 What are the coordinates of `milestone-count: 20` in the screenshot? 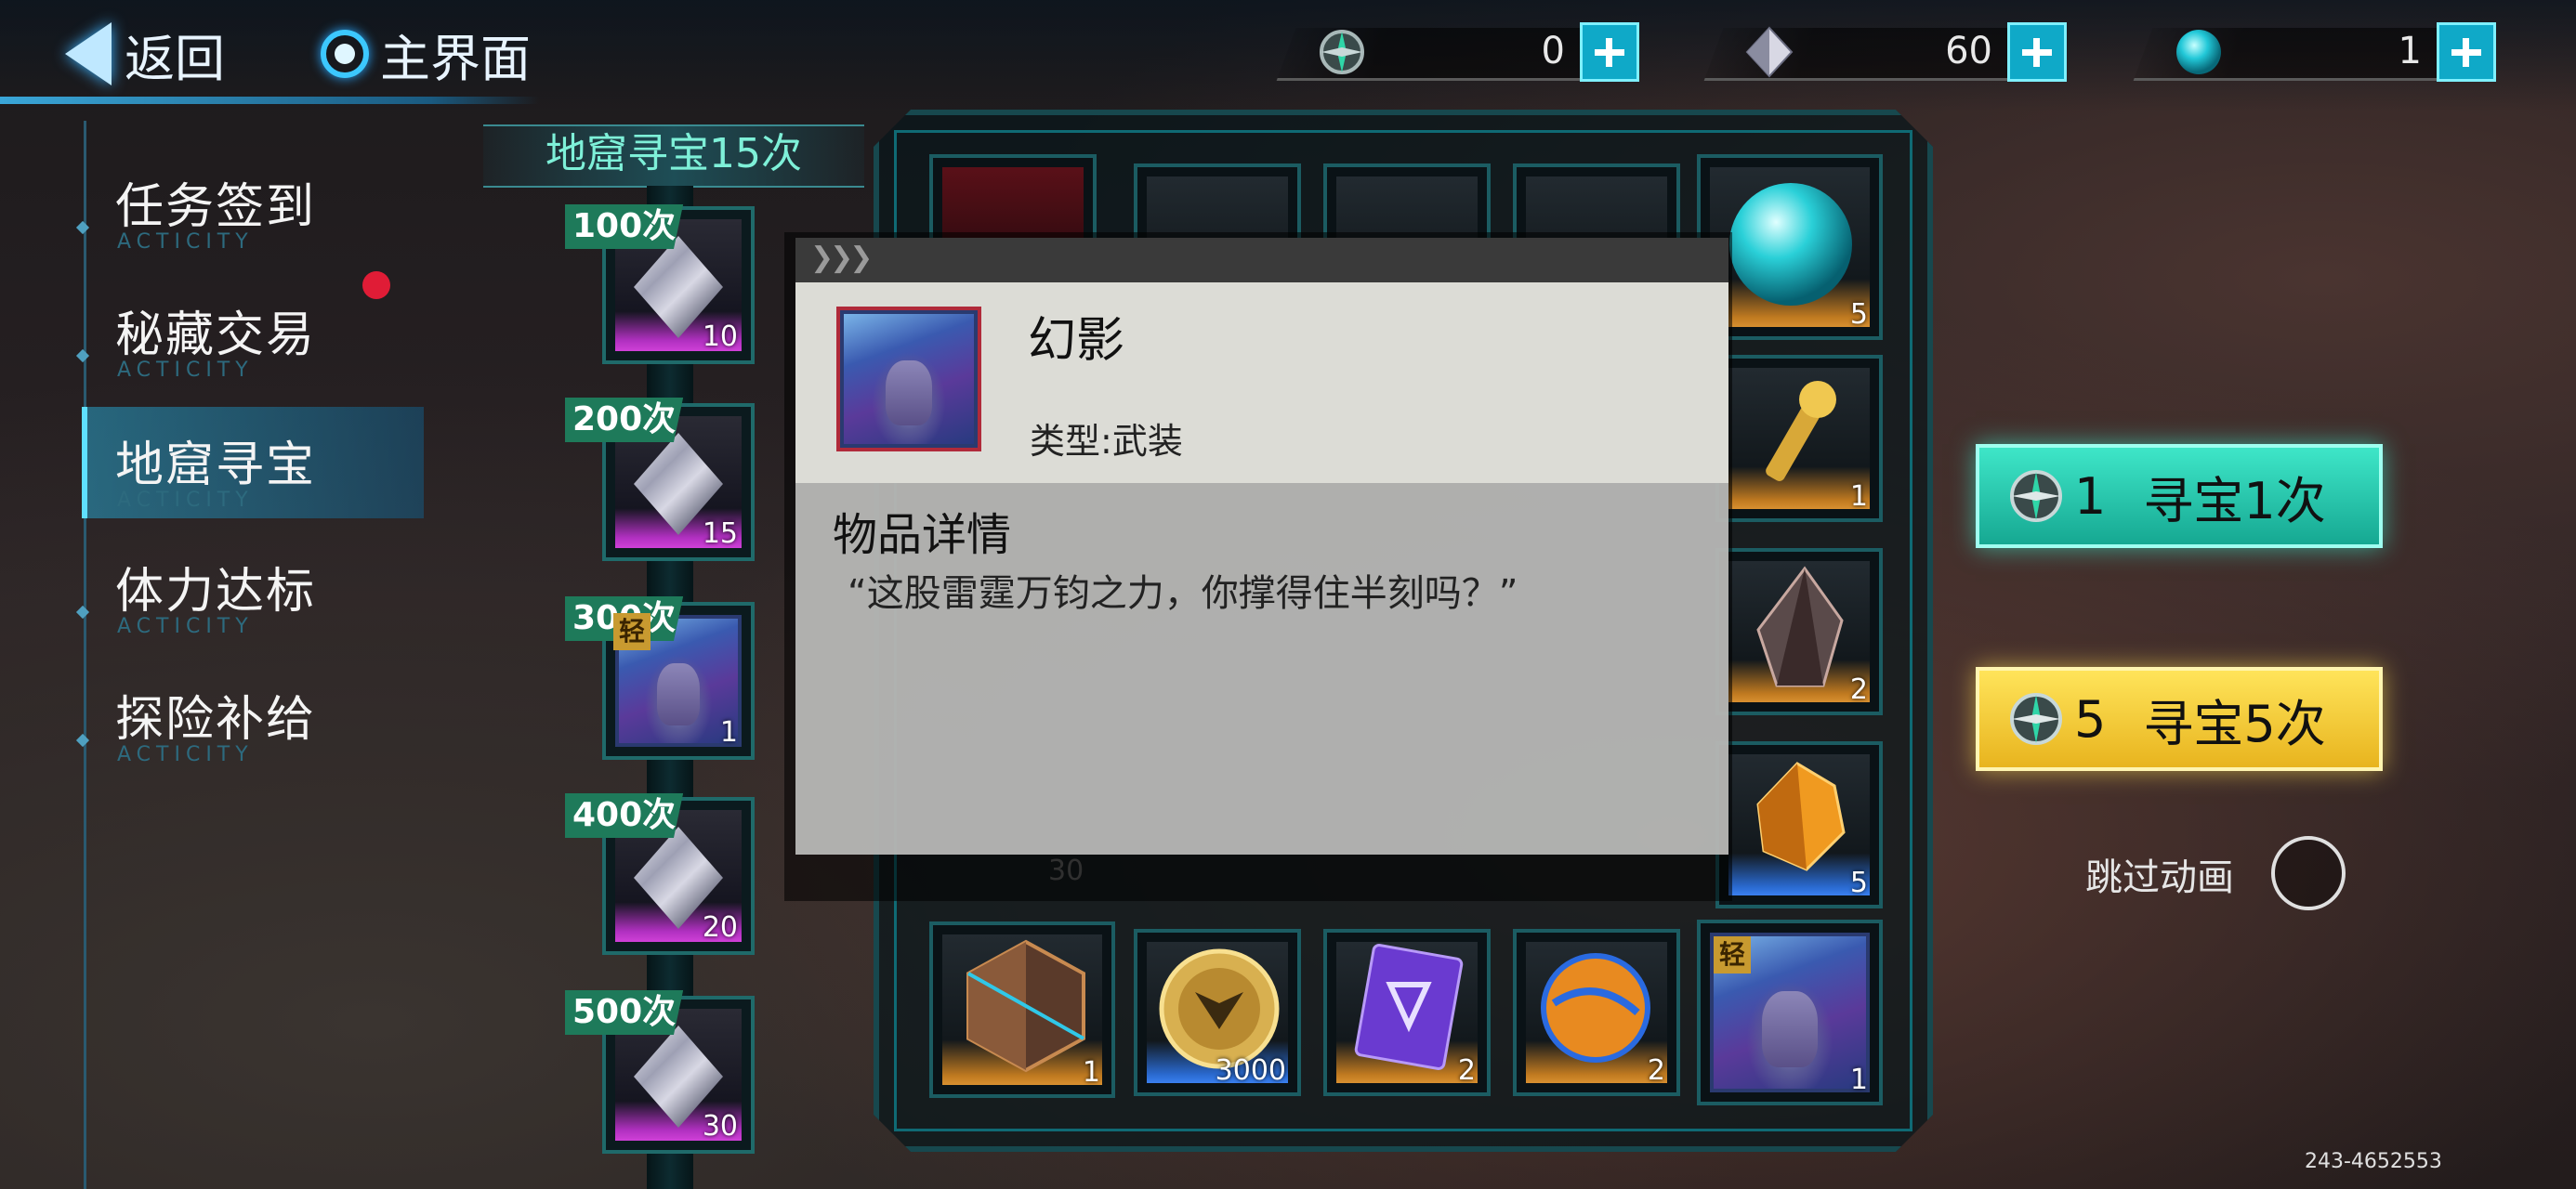 It's located at (720, 928).